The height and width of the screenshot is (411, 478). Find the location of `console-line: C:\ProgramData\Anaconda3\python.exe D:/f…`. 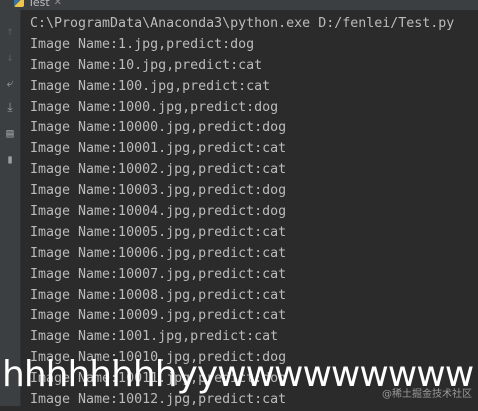

console-line: C:\ProgramData\Anaconda3\python.exe D:/f… is located at coordinates (242, 23).